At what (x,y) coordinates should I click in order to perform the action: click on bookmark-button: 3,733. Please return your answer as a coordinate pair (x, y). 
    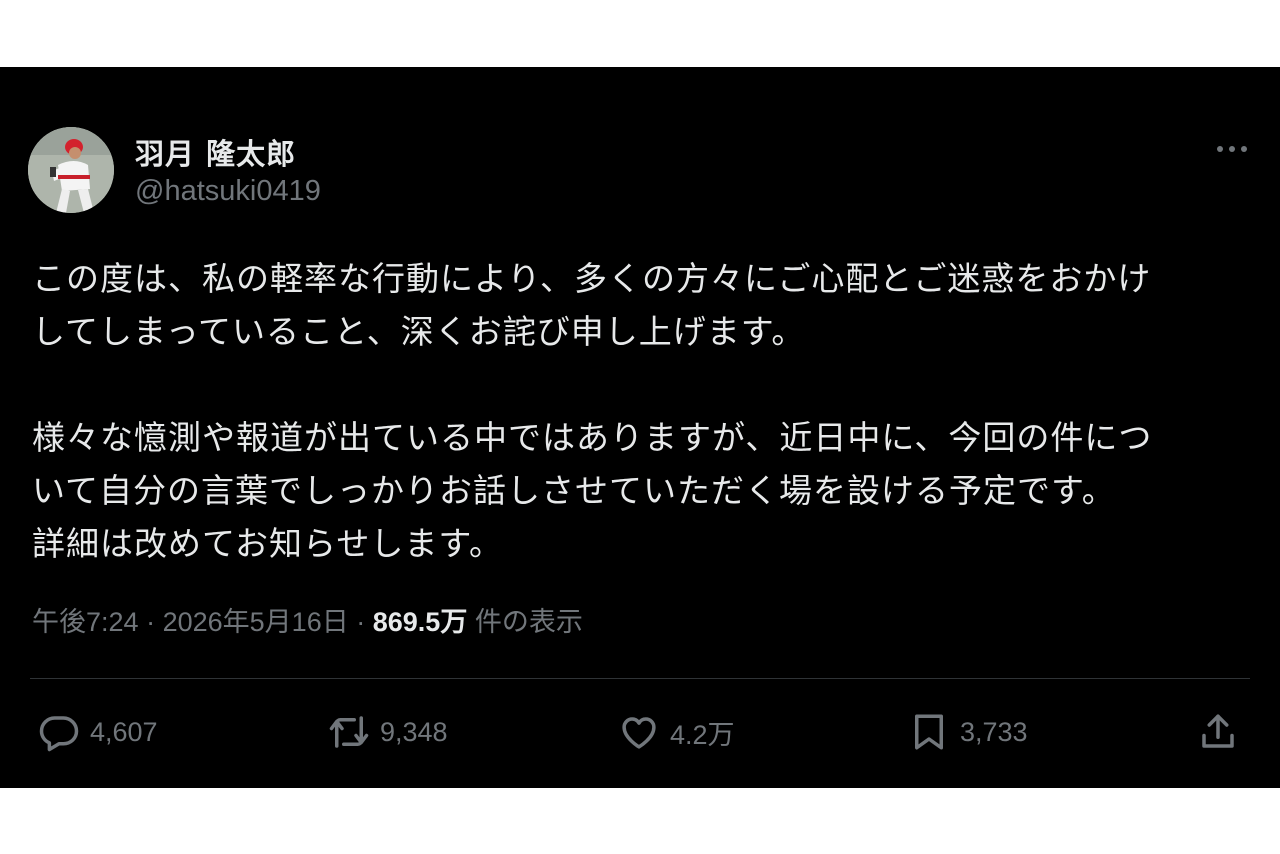
    Looking at the image, I should click on (968, 732).